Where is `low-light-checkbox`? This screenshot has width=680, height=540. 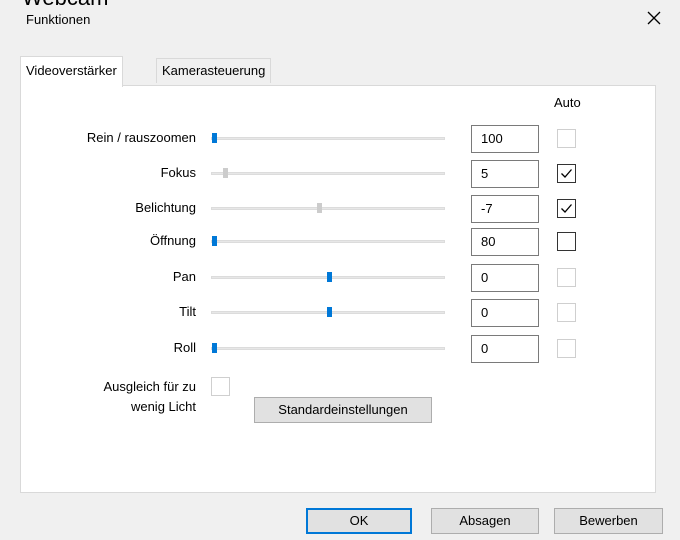 low-light-checkbox is located at coordinates (220, 386).